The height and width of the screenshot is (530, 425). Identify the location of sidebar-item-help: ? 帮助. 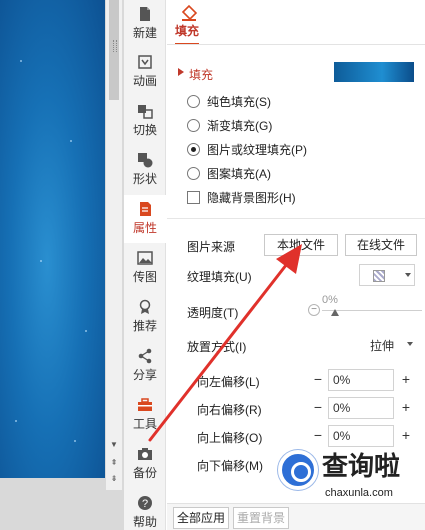
(145, 509).